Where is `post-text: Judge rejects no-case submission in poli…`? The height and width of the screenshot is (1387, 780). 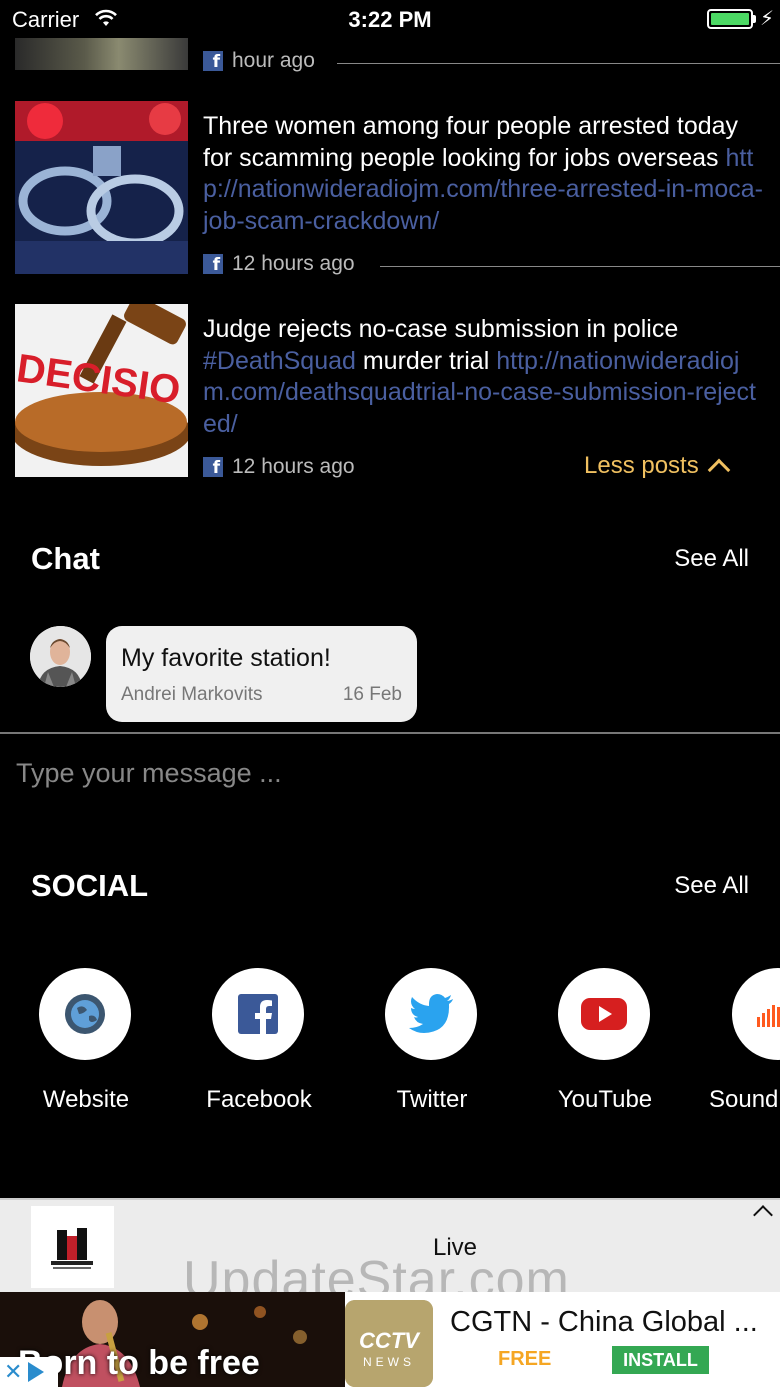 post-text: Judge rejects no-case submission in poli… is located at coordinates (480, 376).